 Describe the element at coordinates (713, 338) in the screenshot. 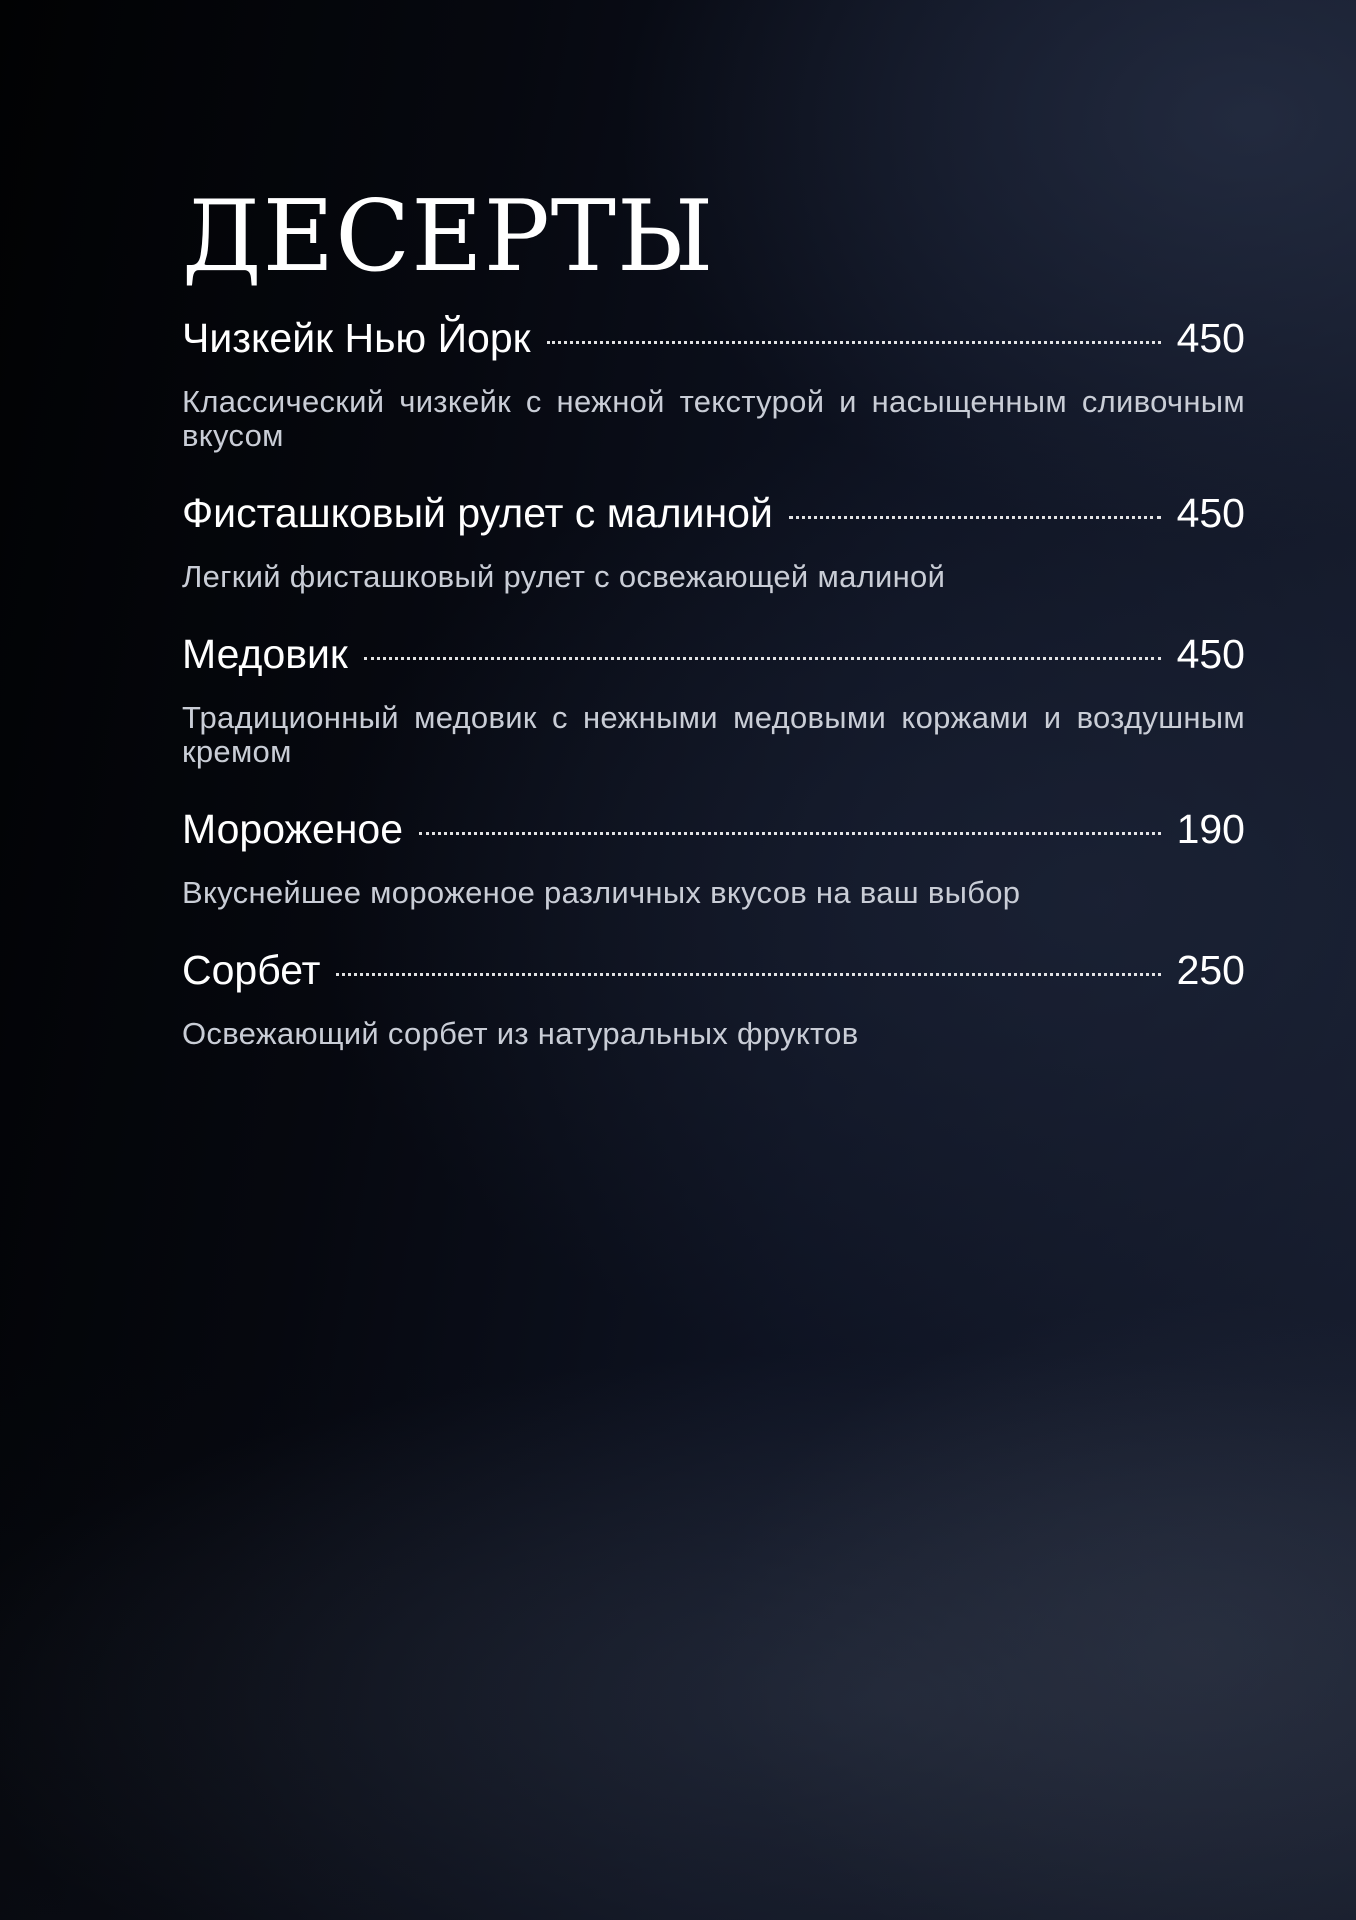

I see `menu-item-header: Чизкейк Нью Йорк 450` at that location.